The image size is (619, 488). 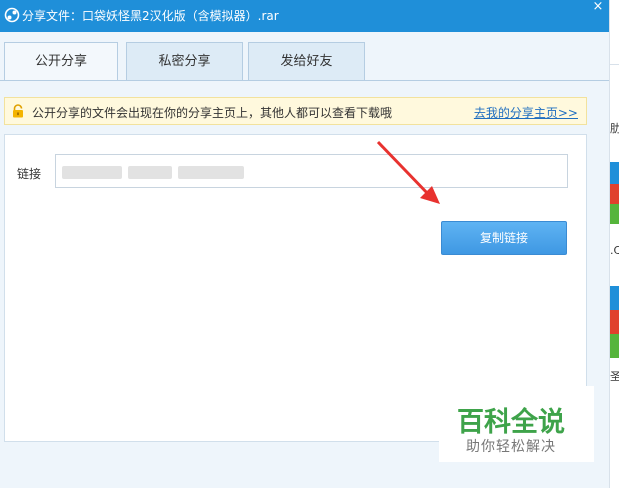 I want to click on notice-bar: 公开分享的文件会出现在你的分享主页上，其他人都可以查看下载哦 去我的分享主页>>, so click(x=295, y=111).